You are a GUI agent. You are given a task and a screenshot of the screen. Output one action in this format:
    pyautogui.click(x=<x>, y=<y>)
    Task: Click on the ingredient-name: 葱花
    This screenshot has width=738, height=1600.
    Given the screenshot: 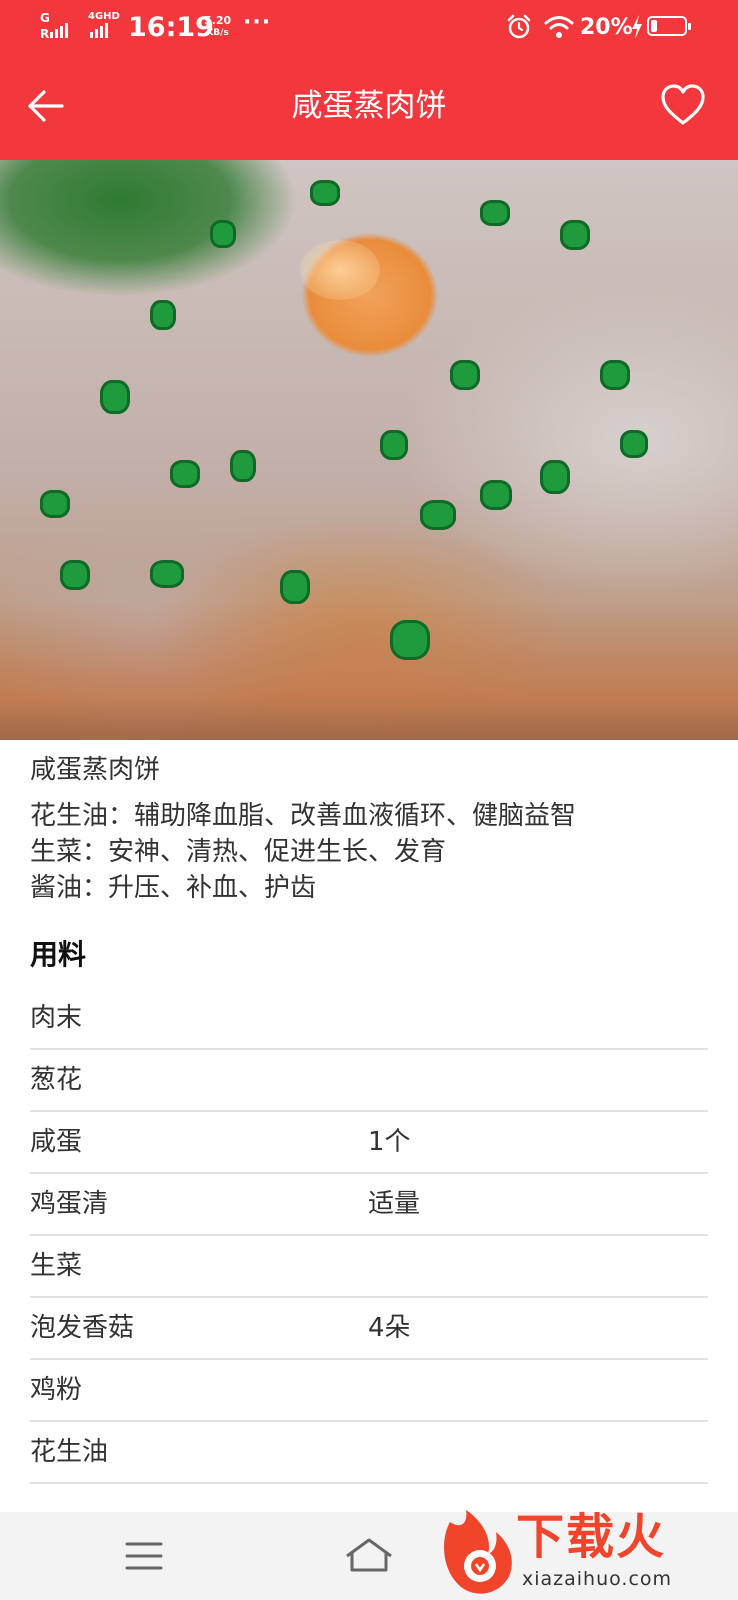 What is the action you would take?
    pyautogui.click(x=56, y=1080)
    